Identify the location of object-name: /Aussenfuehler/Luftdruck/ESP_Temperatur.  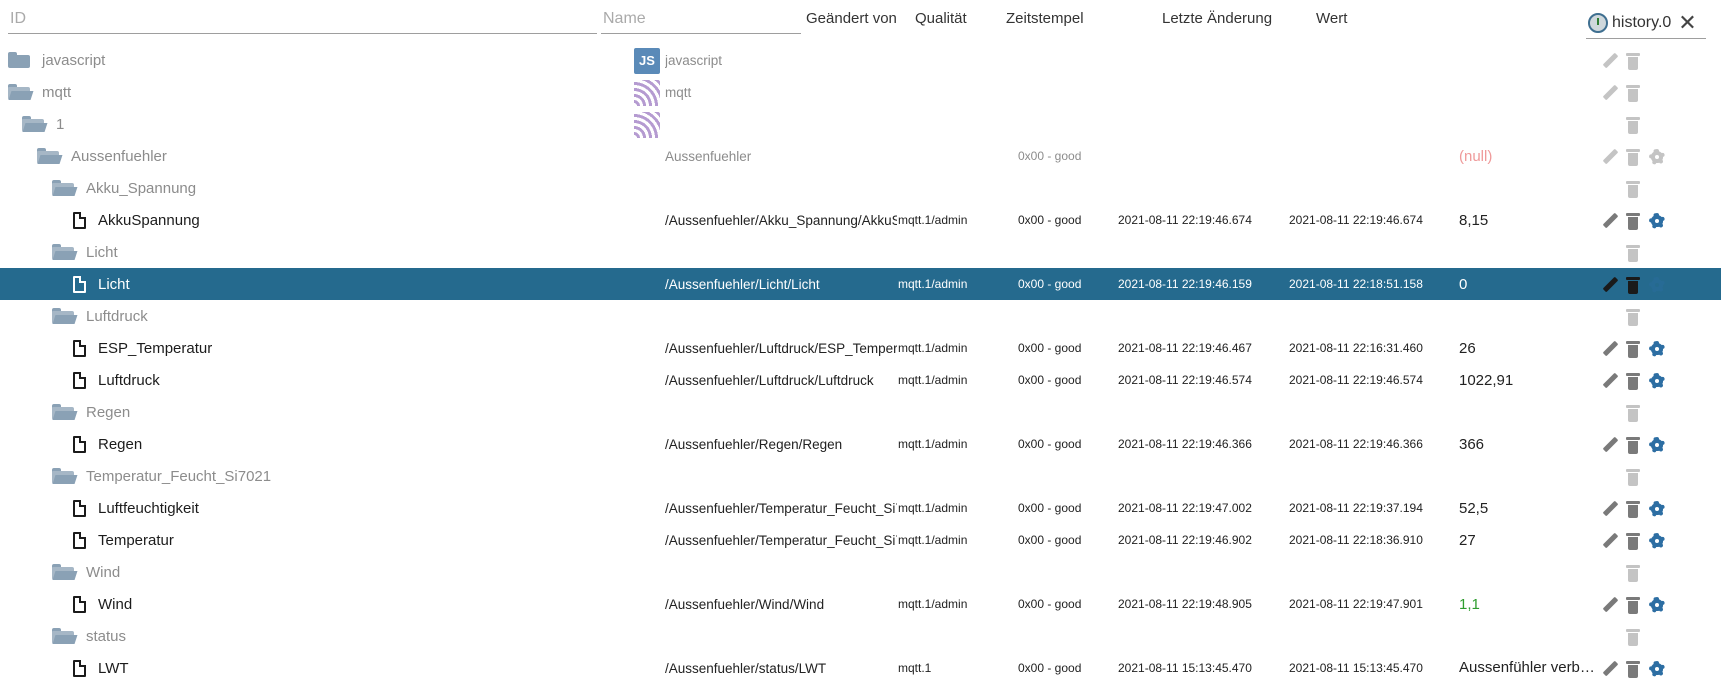
(781, 348).